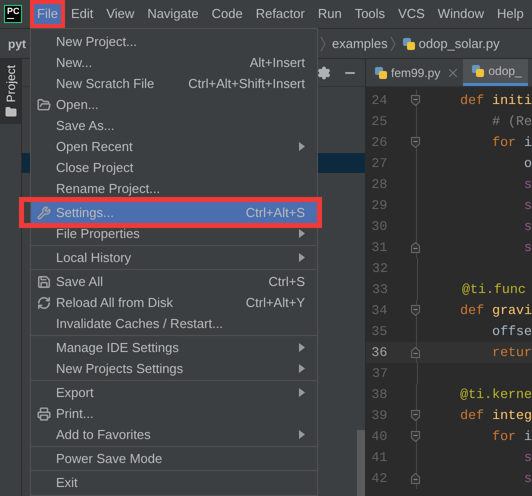 The image size is (532, 496). Describe the element at coordinates (174, 62) in the screenshot. I see `menu-item: New... Alt+Insert` at that location.